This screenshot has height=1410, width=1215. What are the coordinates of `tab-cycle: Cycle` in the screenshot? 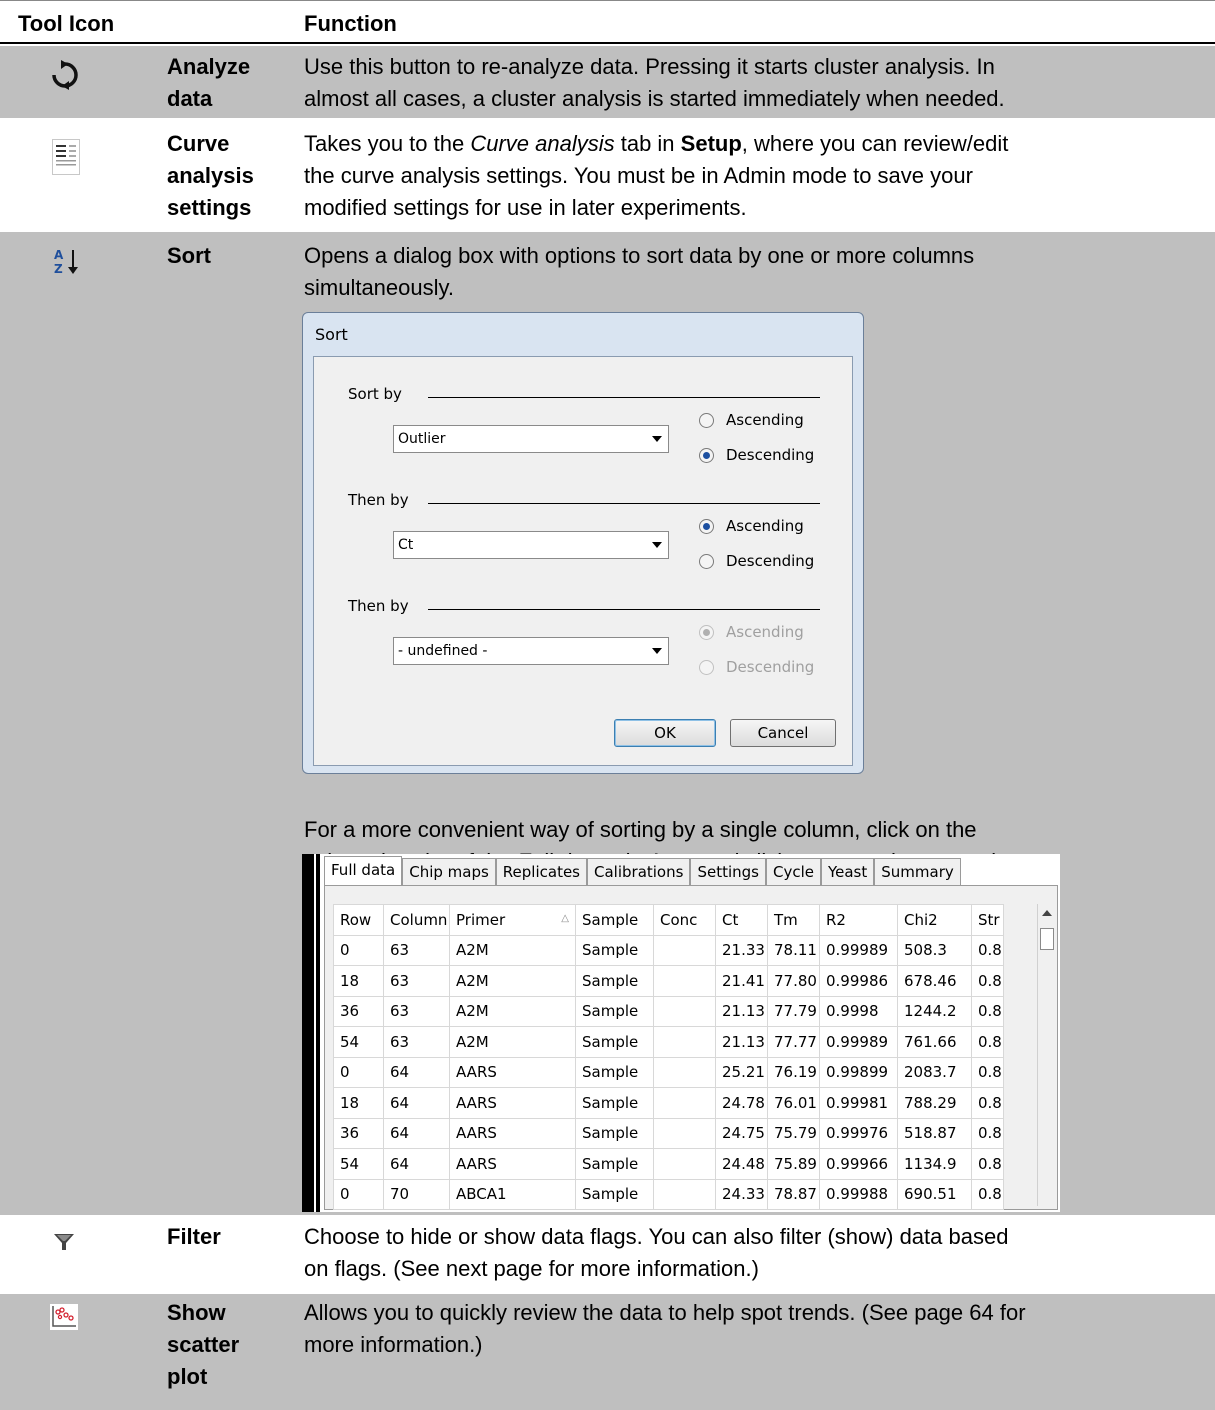 It's located at (793, 872).